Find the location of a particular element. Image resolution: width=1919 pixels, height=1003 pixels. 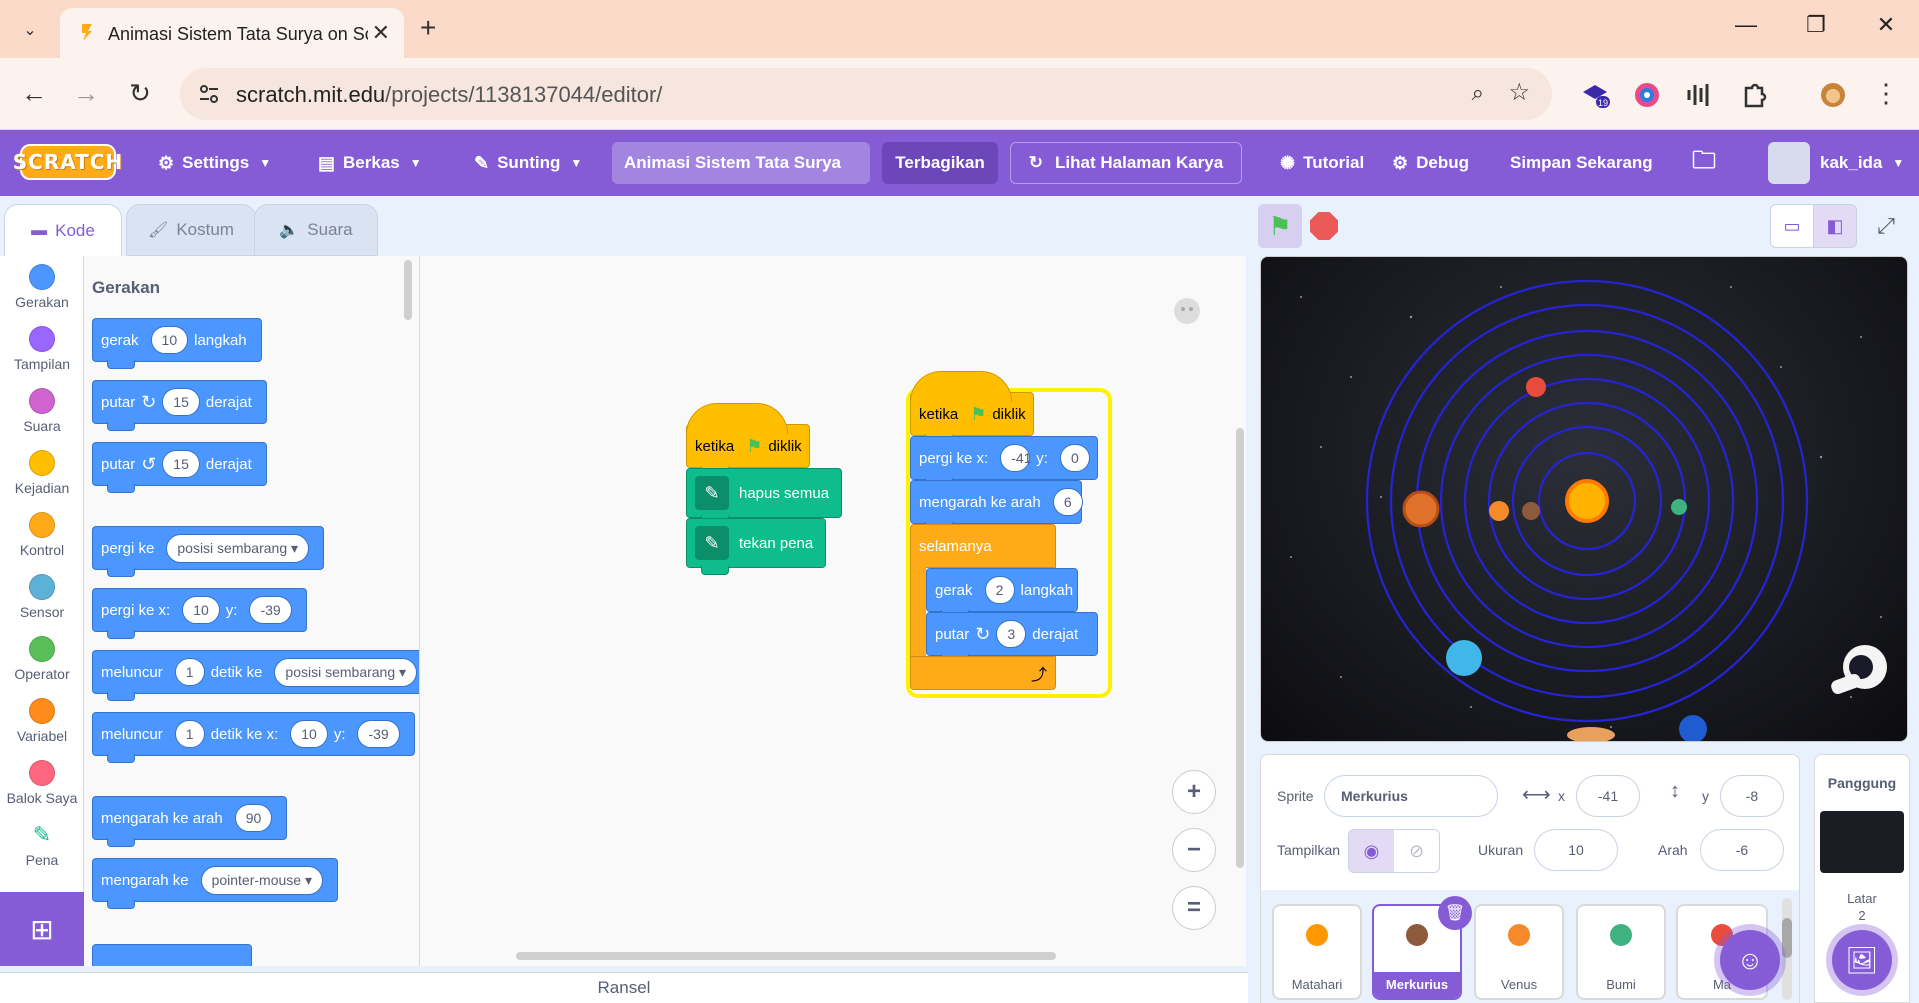

category-variables: Variabel is located at coordinates (42, 721).